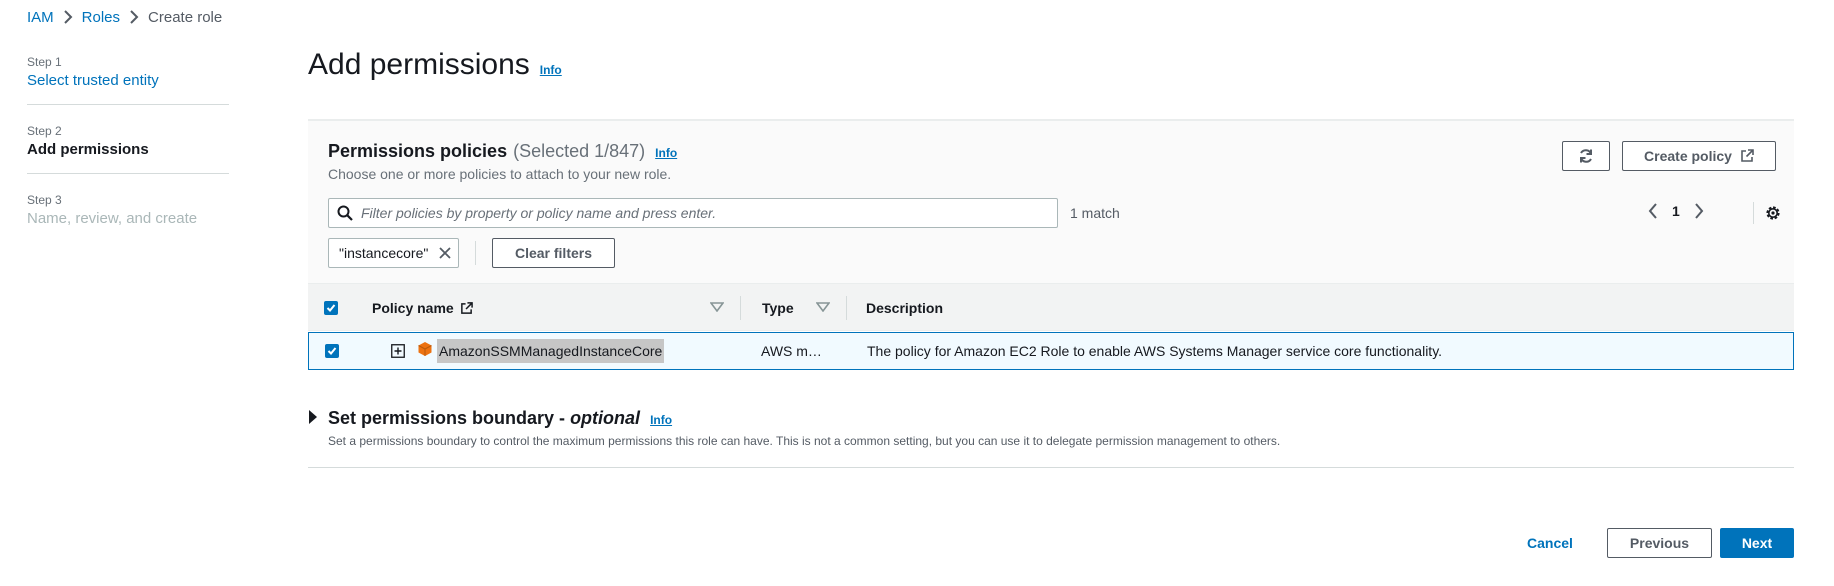  I want to click on column-header-type: Type, so click(778, 308).